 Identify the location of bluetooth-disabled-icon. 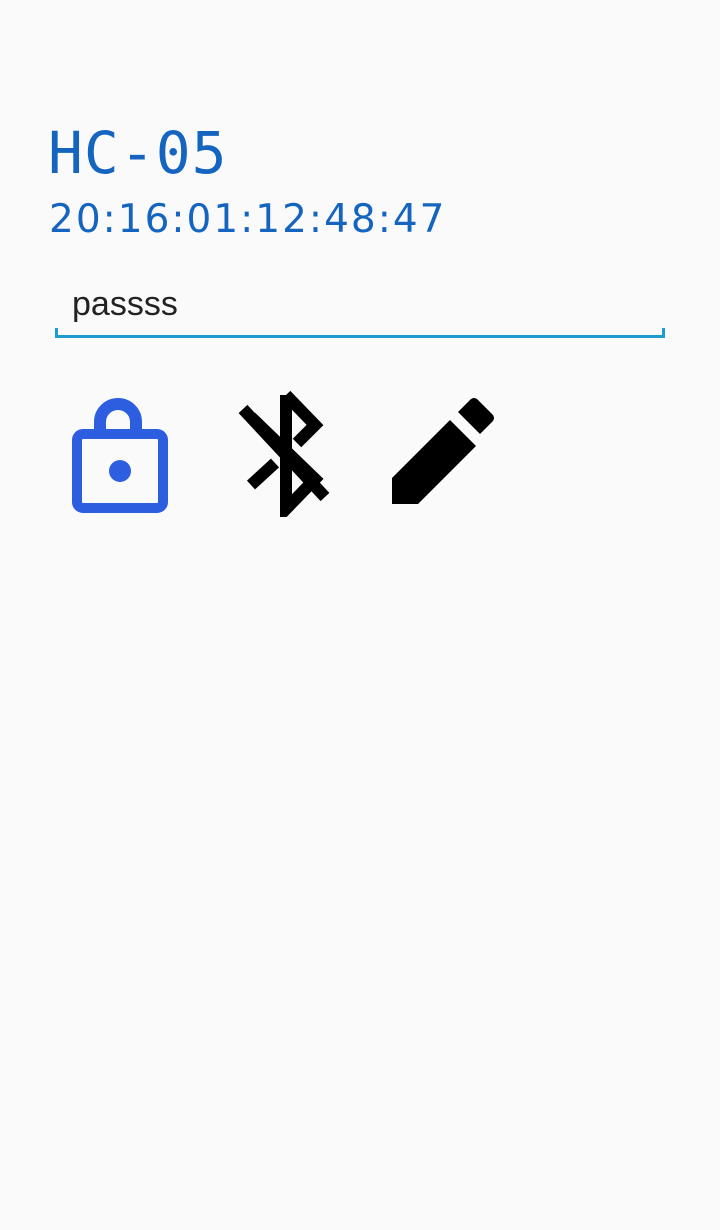
(284, 453).